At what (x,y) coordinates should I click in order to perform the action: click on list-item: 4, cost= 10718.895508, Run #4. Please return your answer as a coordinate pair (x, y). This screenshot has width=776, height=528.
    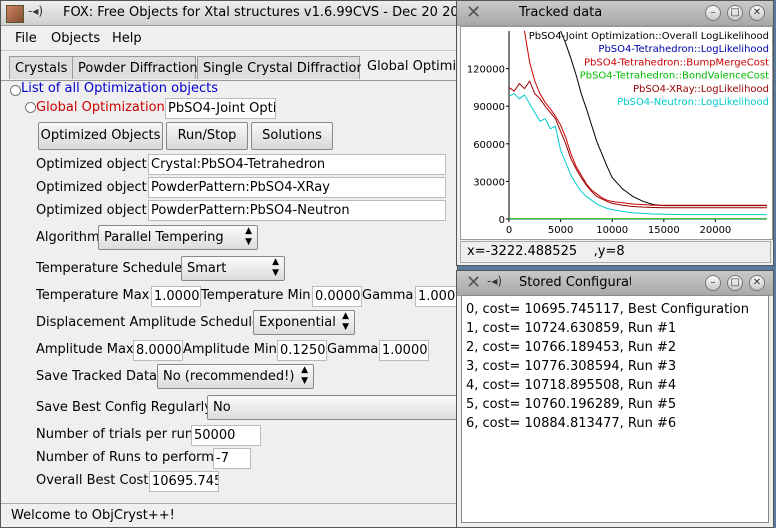
    Looking at the image, I should click on (571, 385).